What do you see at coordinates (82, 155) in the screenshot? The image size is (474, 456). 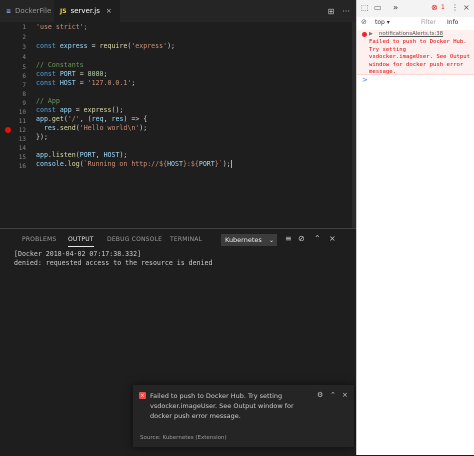 I see `code-line-15: app.listen(PORT, HOST);` at bounding box center [82, 155].